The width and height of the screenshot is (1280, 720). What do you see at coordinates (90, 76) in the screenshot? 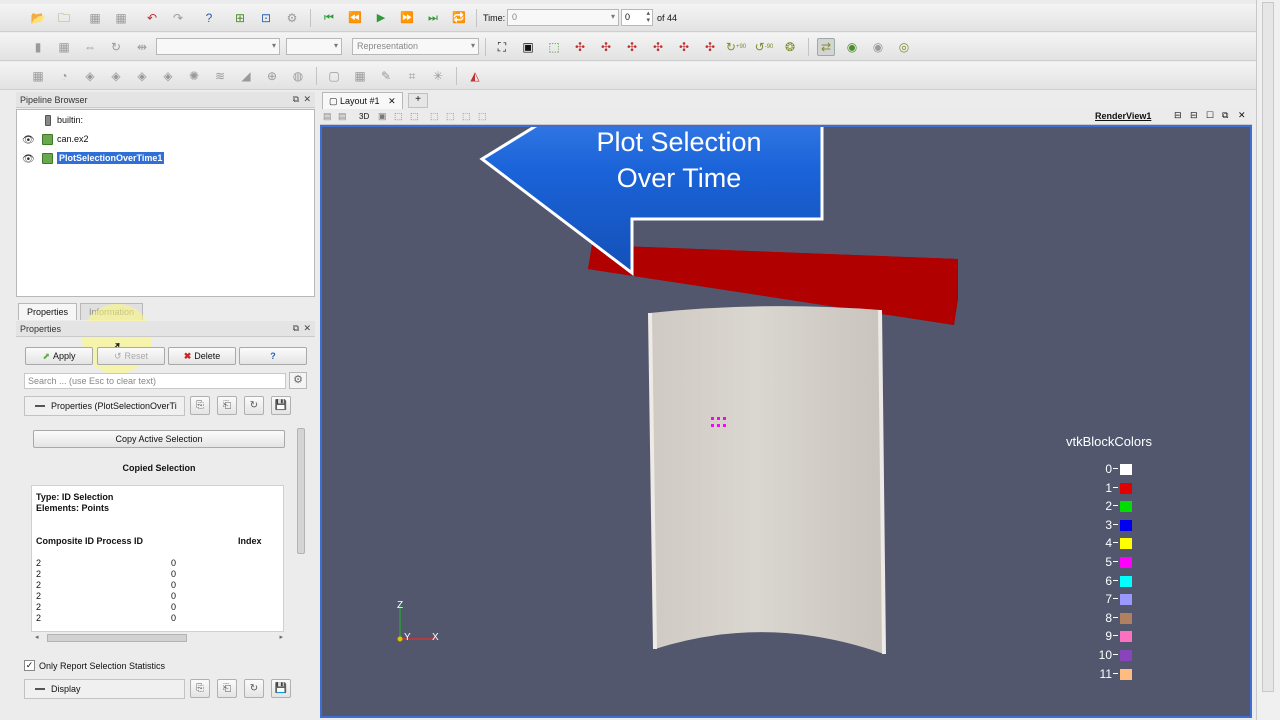
I see `clip-icon: ◈` at bounding box center [90, 76].